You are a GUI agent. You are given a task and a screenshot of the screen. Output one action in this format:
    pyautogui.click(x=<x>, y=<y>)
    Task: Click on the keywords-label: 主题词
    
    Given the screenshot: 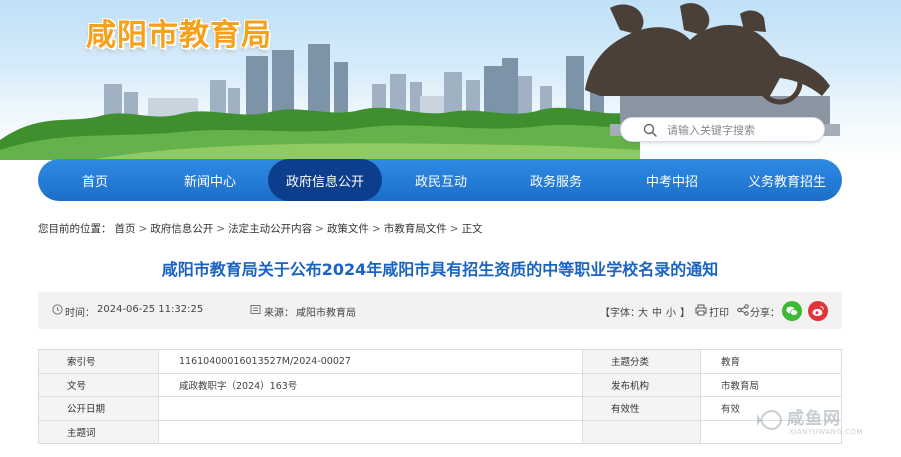 What is the action you would take?
    pyautogui.click(x=98, y=431)
    